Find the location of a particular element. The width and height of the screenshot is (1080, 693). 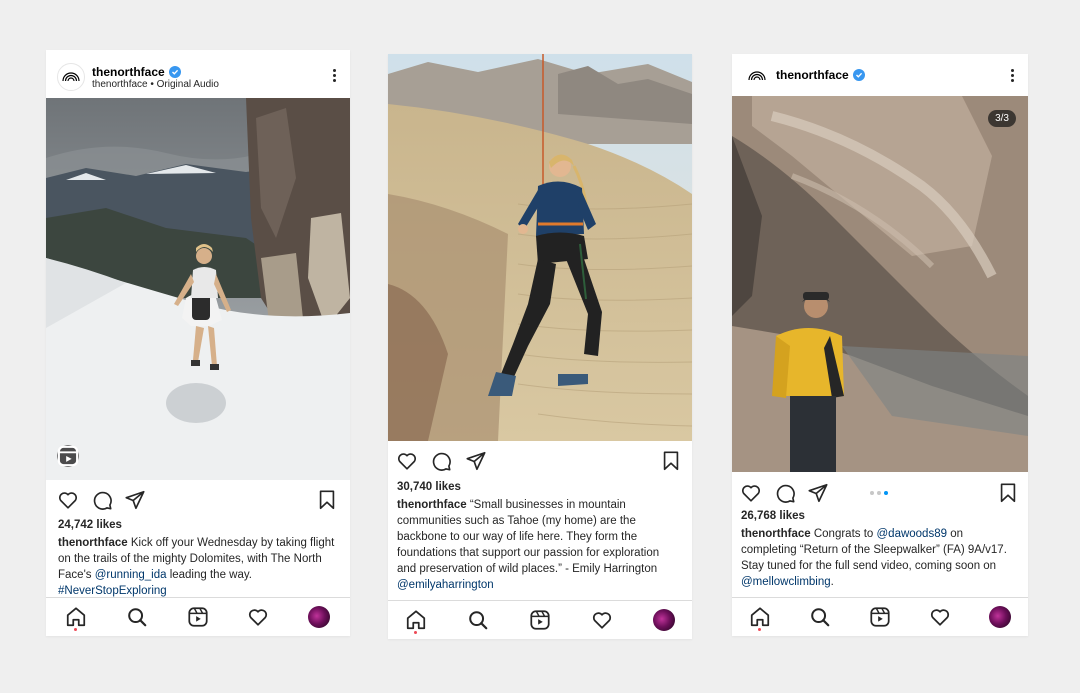

reel-icon is located at coordinates (68, 456).